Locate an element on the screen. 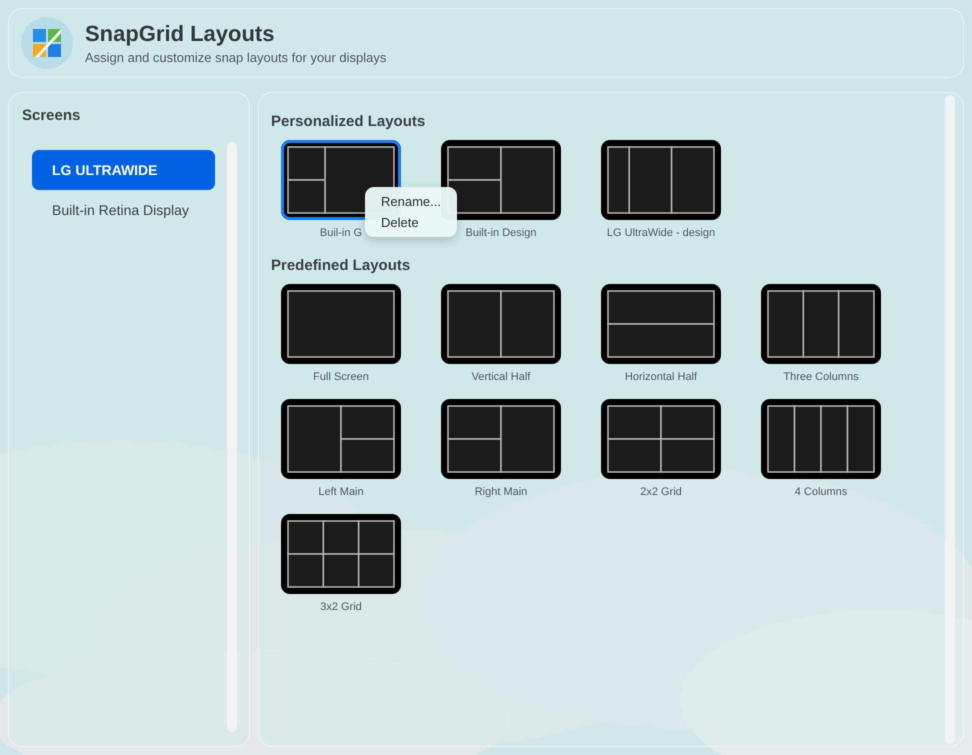 This screenshot has height=755, width=972. layout-label: Built-in Design is located at coordinates (501, 233).